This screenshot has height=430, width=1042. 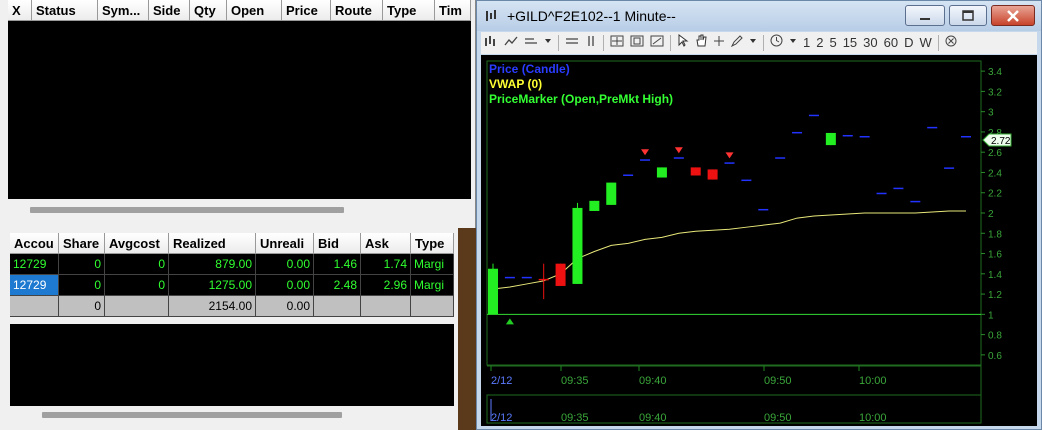 I want to click on orders-column-header: Route, so click(x=357, y=10).